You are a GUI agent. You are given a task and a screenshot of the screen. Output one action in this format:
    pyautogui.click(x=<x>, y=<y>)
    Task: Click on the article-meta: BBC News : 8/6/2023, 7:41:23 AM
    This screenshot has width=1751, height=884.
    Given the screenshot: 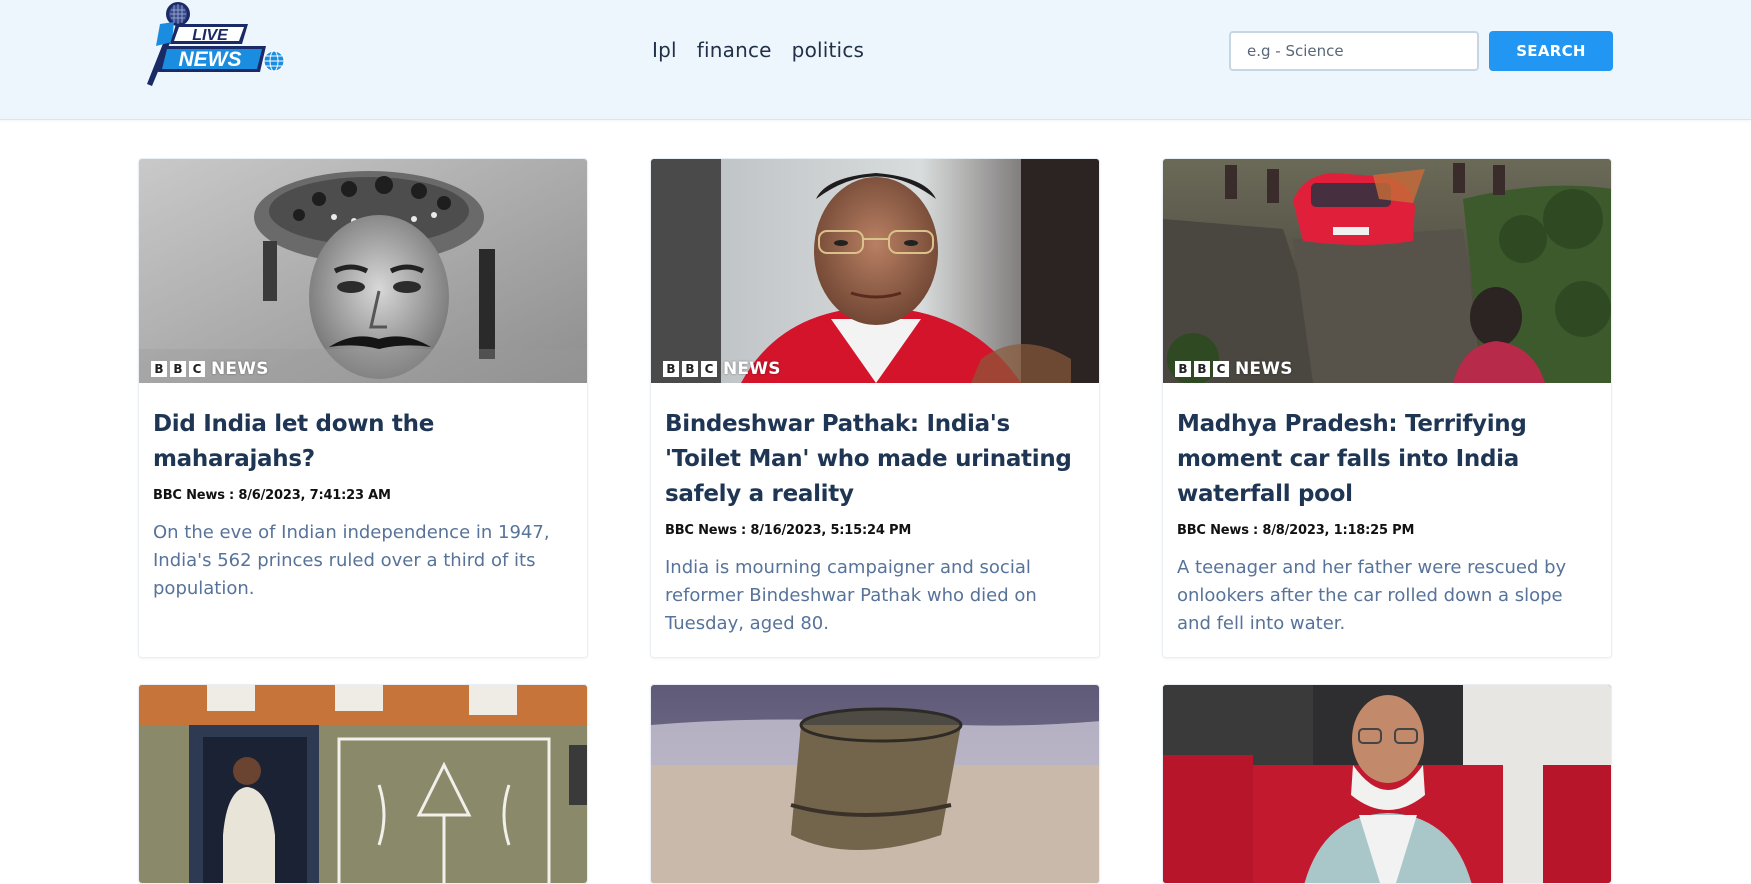 What is the action you would take?
    pyautogui.click(x=272, y=495)
    